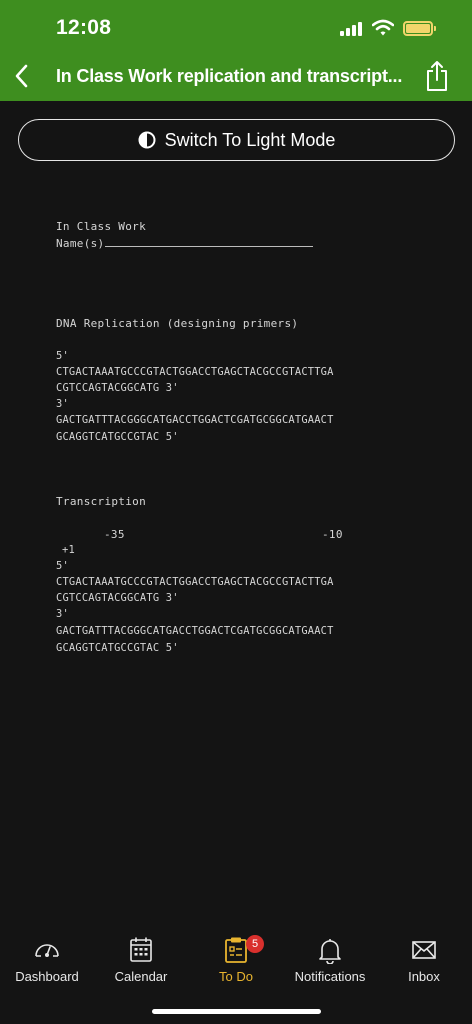 The width and height of the screenshot is (472, 1024). I want to click on tab-inbox: Inbox, so click(424, 961).